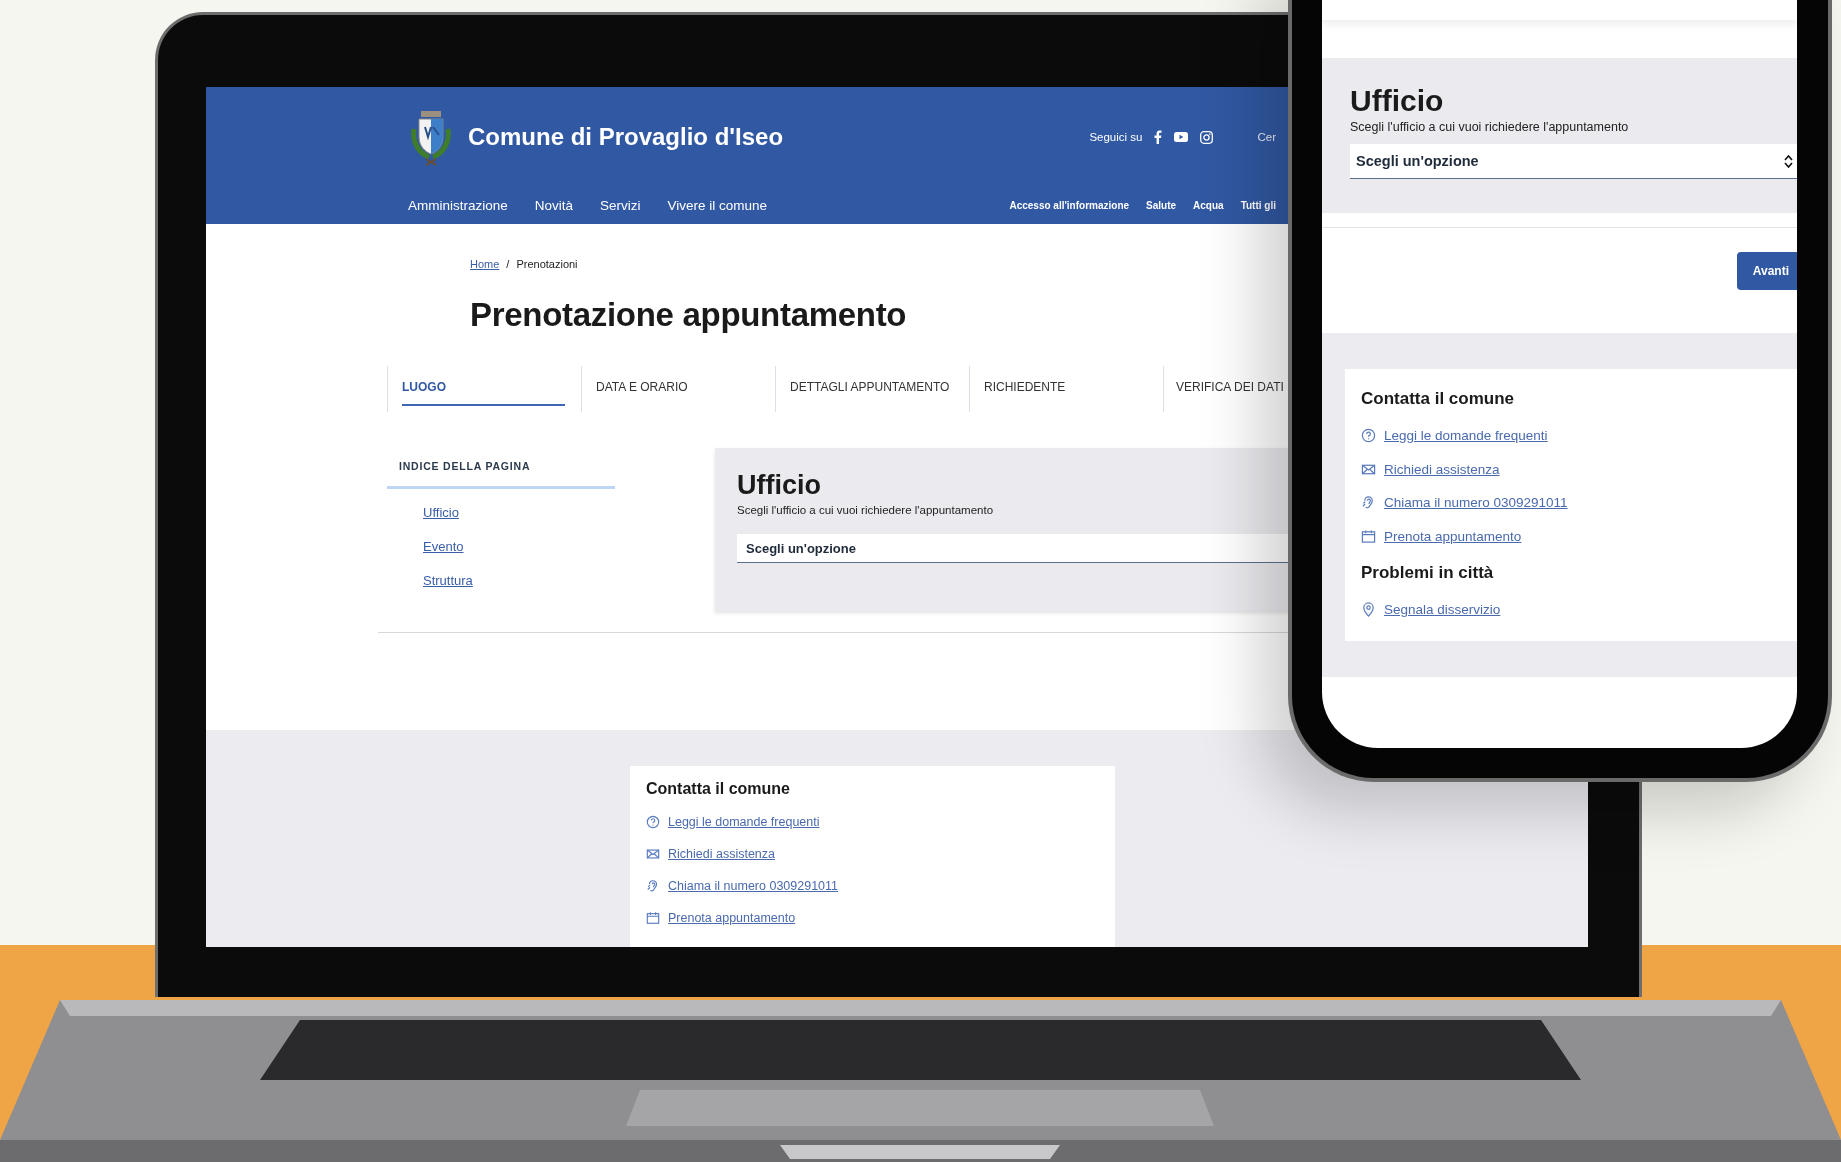 This screenshot has height=1162, width=1841. What do you see at coordinates (1069, 205) in the screenshot?
I see `nav-link: Accesso all'informazione` at bounding box center [1069, 205].